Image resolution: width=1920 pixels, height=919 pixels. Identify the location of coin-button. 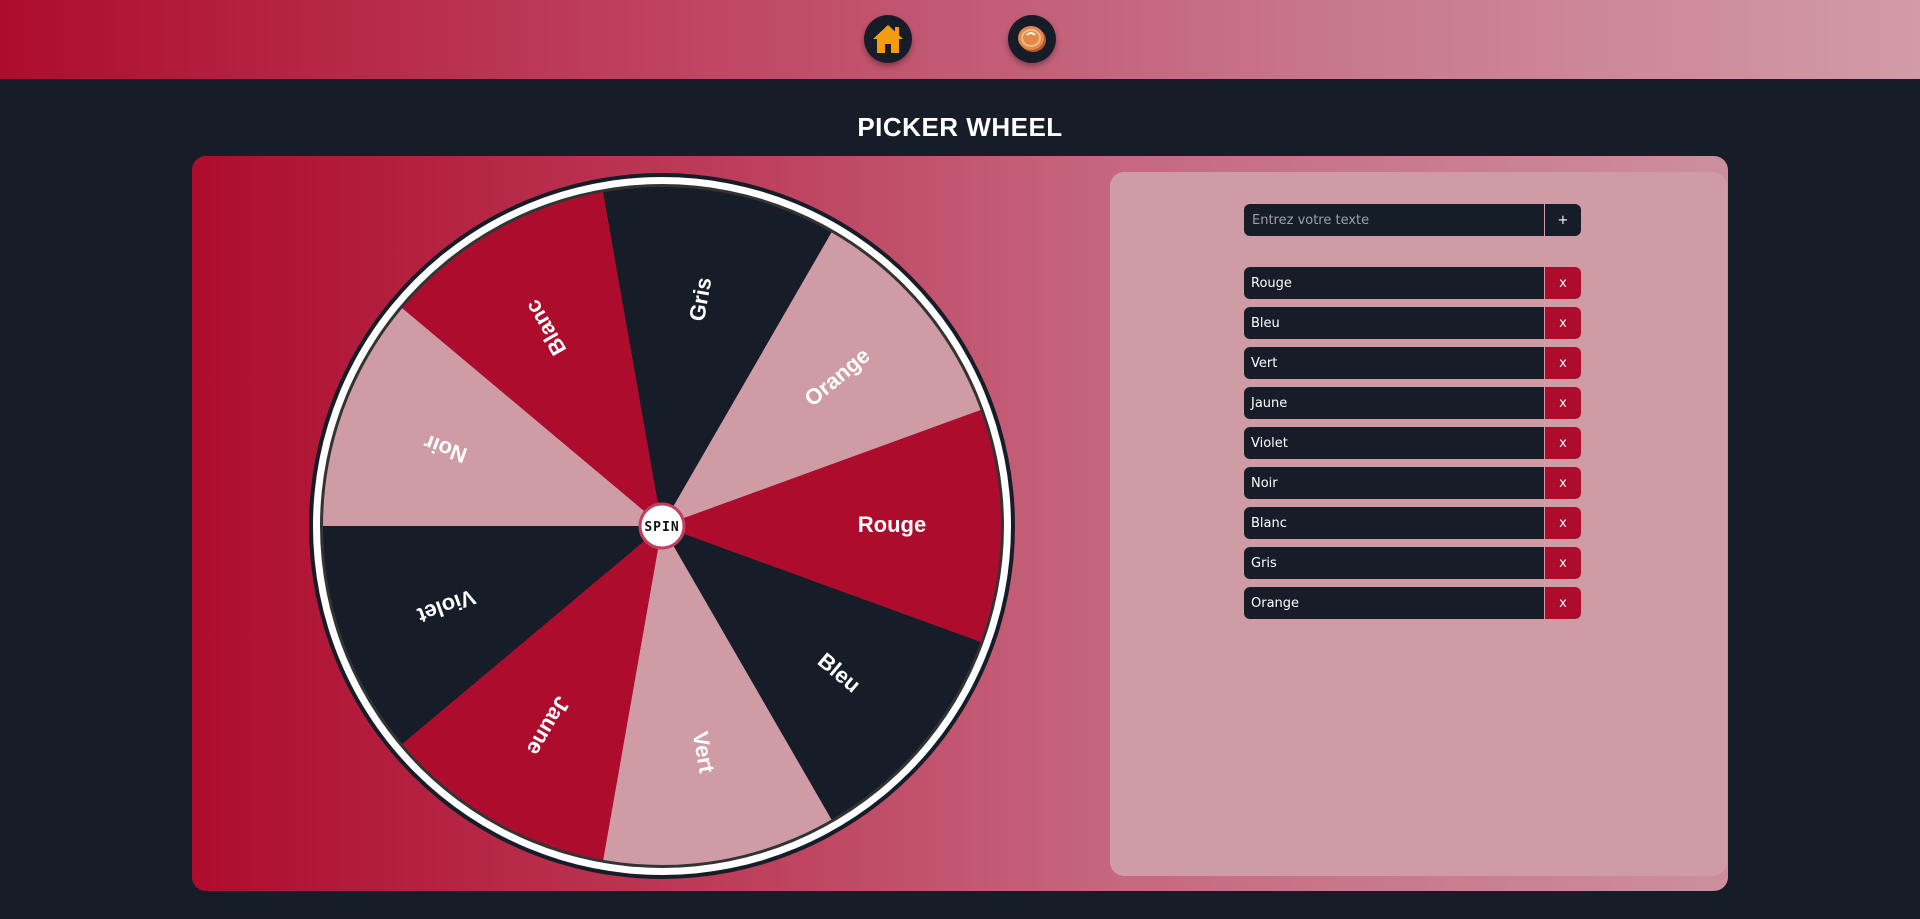
(1032, 39).